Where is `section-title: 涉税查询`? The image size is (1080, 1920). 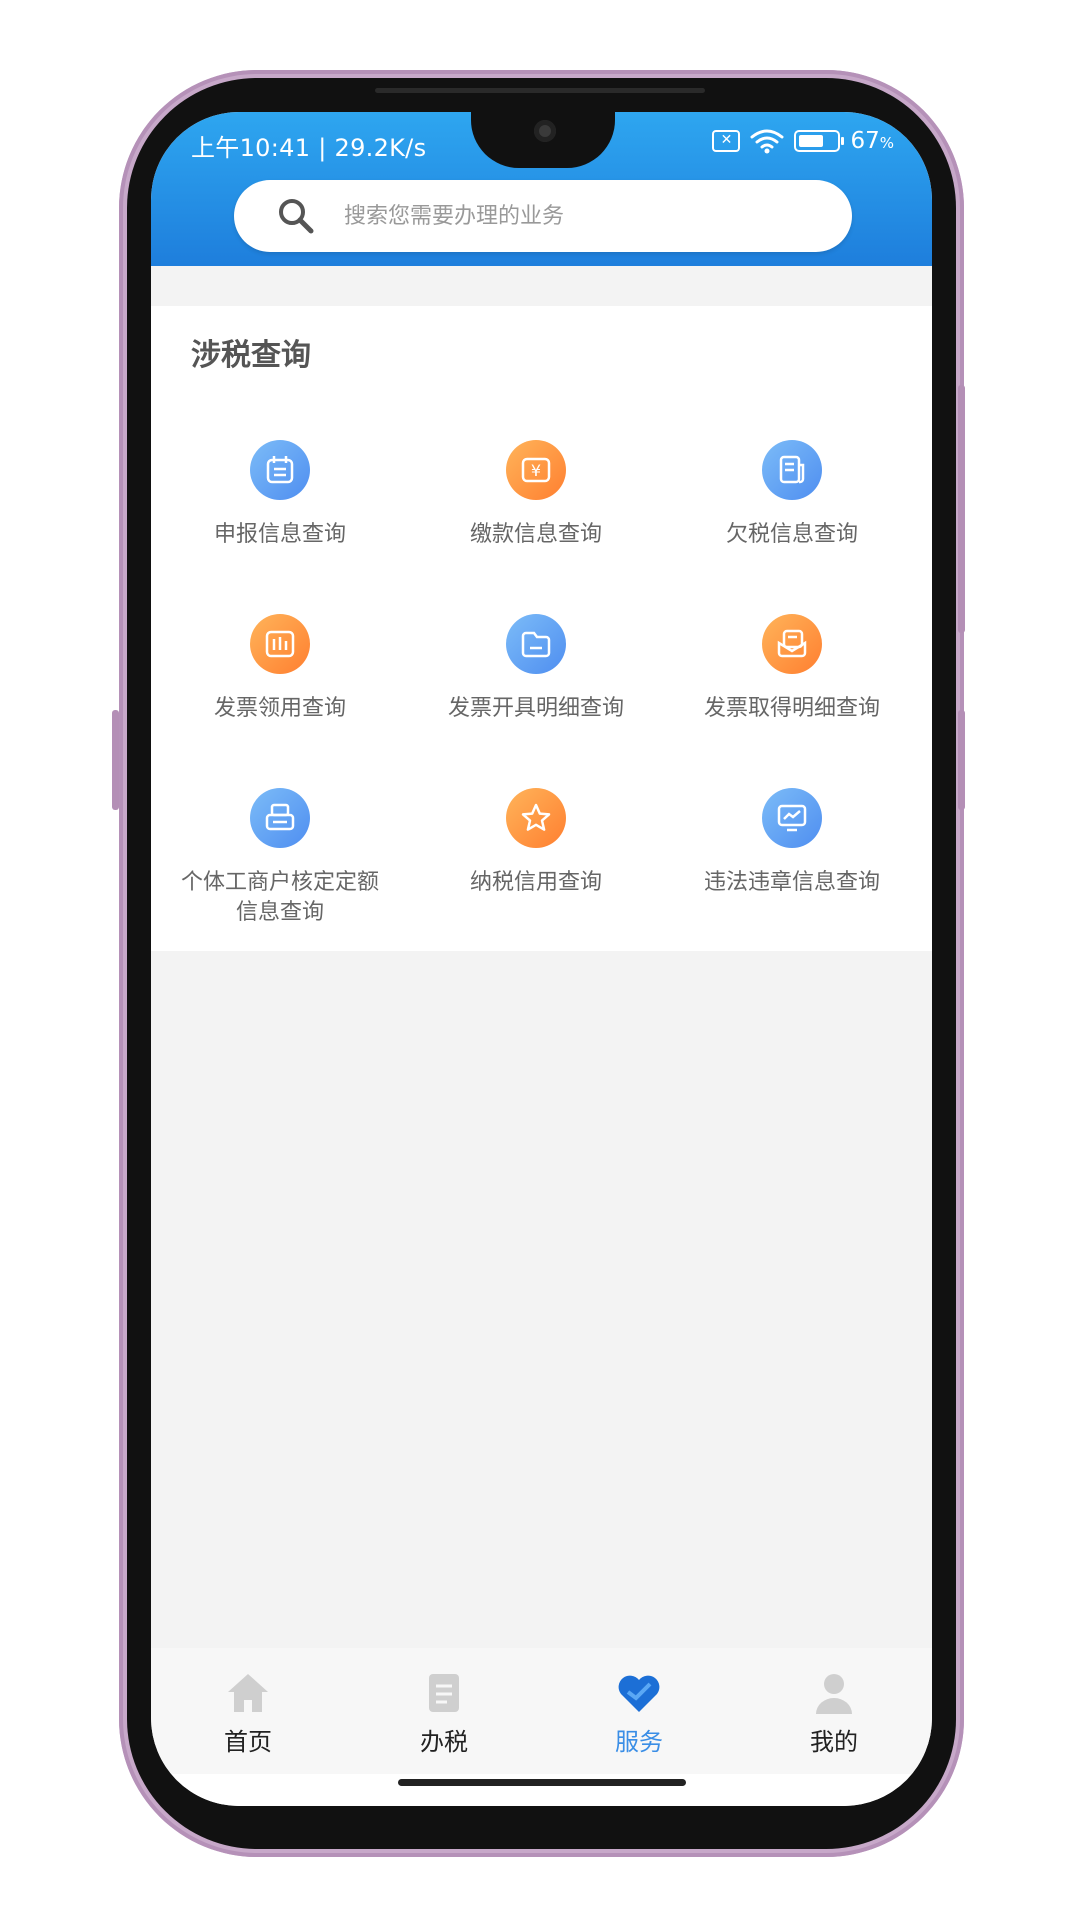
section-title: 涉税查询 is located at coordinates (251, 355).